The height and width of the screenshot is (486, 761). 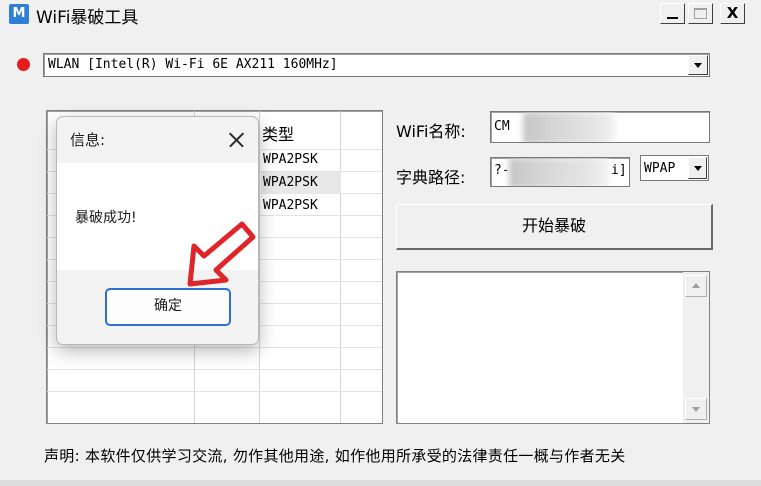 What do you see at coordinates (278, 133) in the screenshot?
I see `column-header-type: 类型` at bounding box center [278, 133].